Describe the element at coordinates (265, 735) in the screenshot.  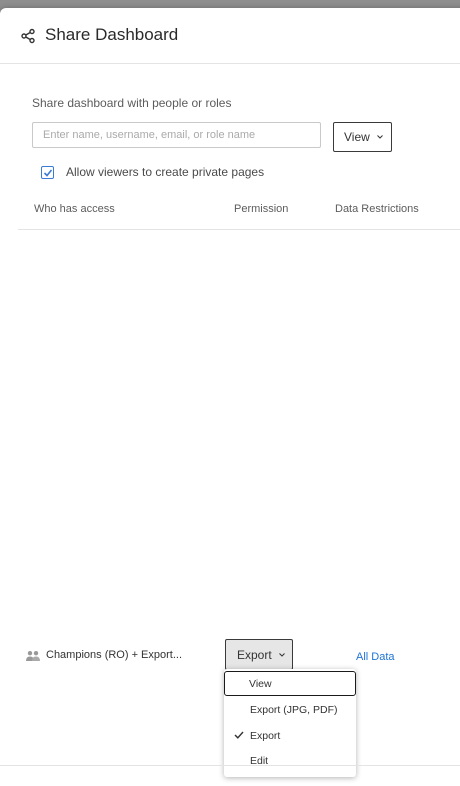
I see `menu-item-label: Export` at that location.